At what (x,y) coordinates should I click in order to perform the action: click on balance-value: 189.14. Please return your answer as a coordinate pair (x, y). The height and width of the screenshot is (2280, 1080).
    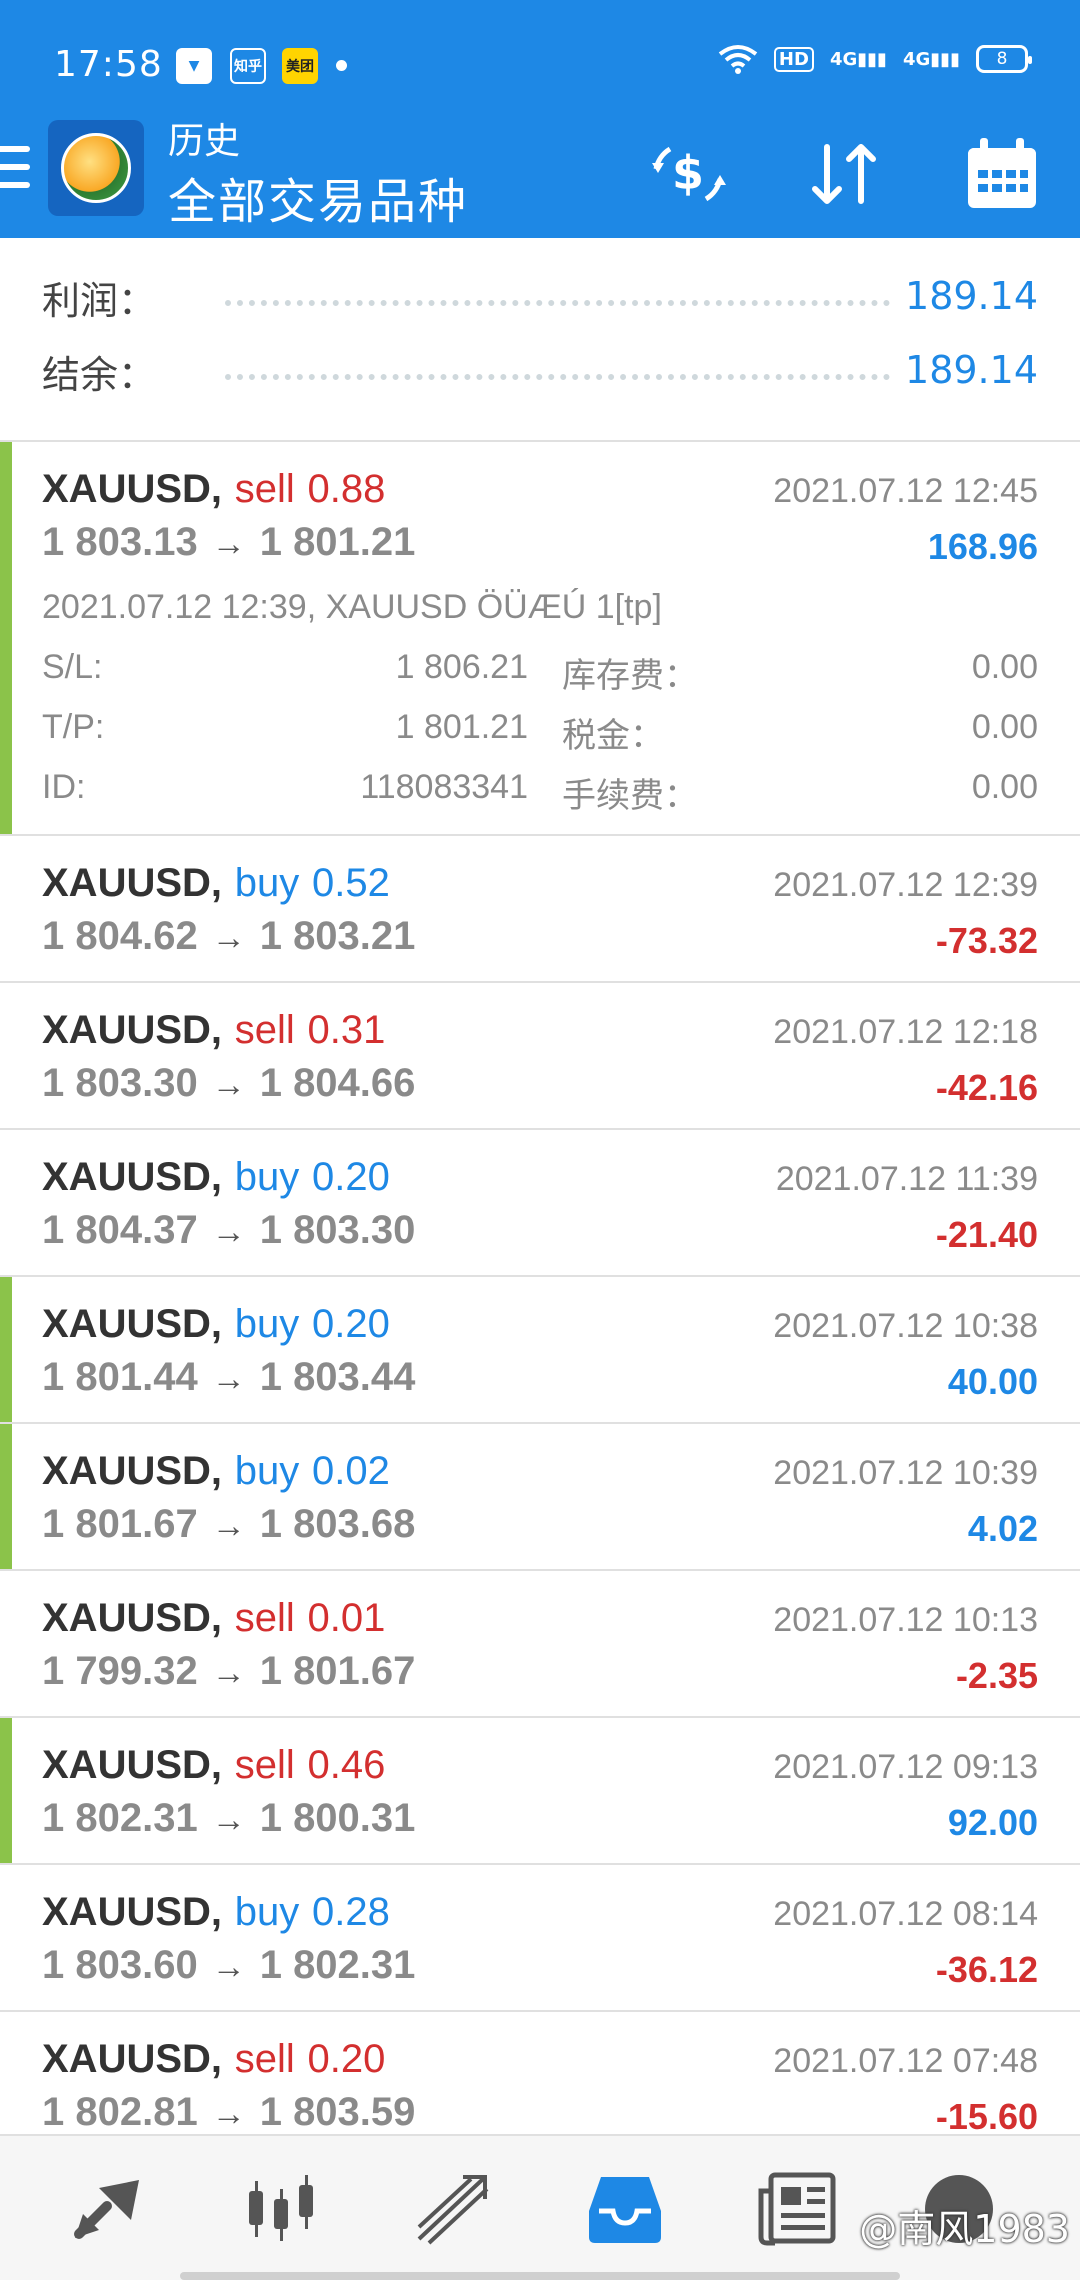
    Looking at the image, I should click on (971, 370).